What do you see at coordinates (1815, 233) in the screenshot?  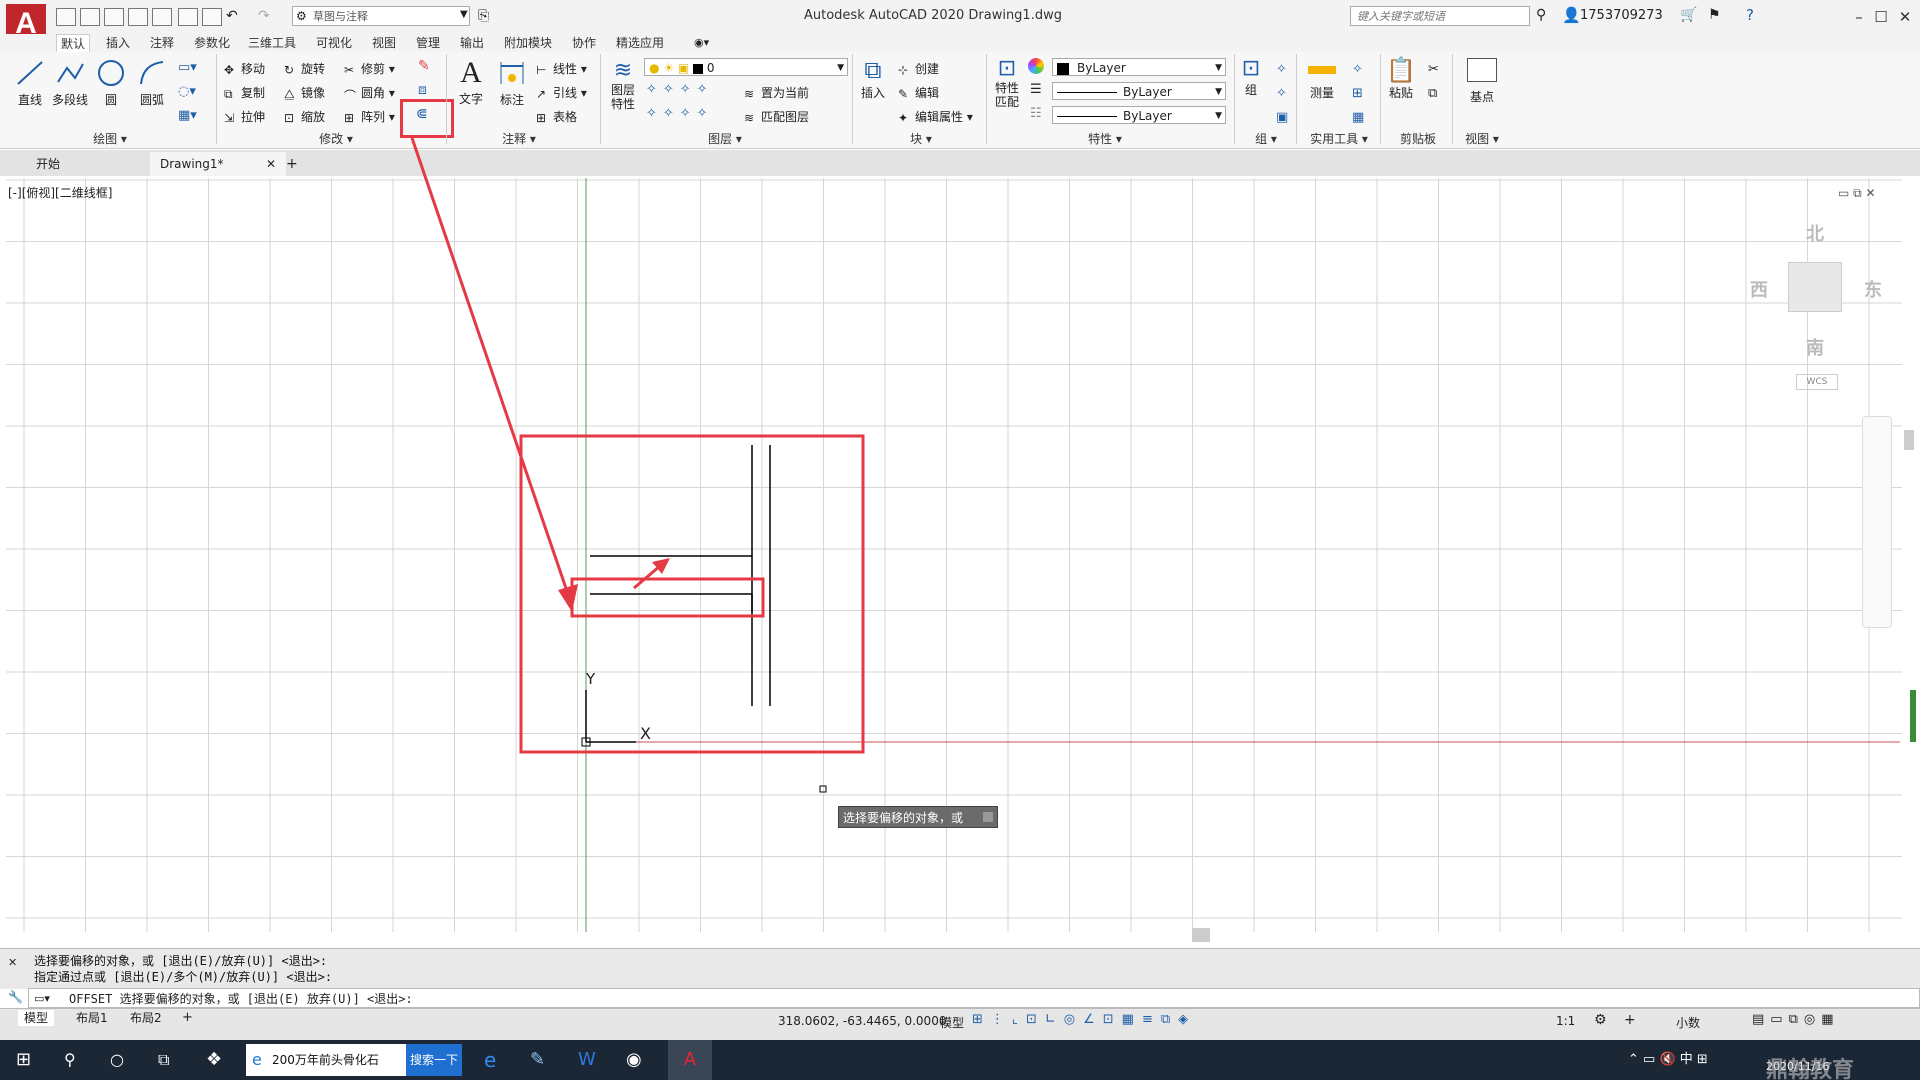 I see `viewcube-north: 北` at bounding box center [1815, 233].